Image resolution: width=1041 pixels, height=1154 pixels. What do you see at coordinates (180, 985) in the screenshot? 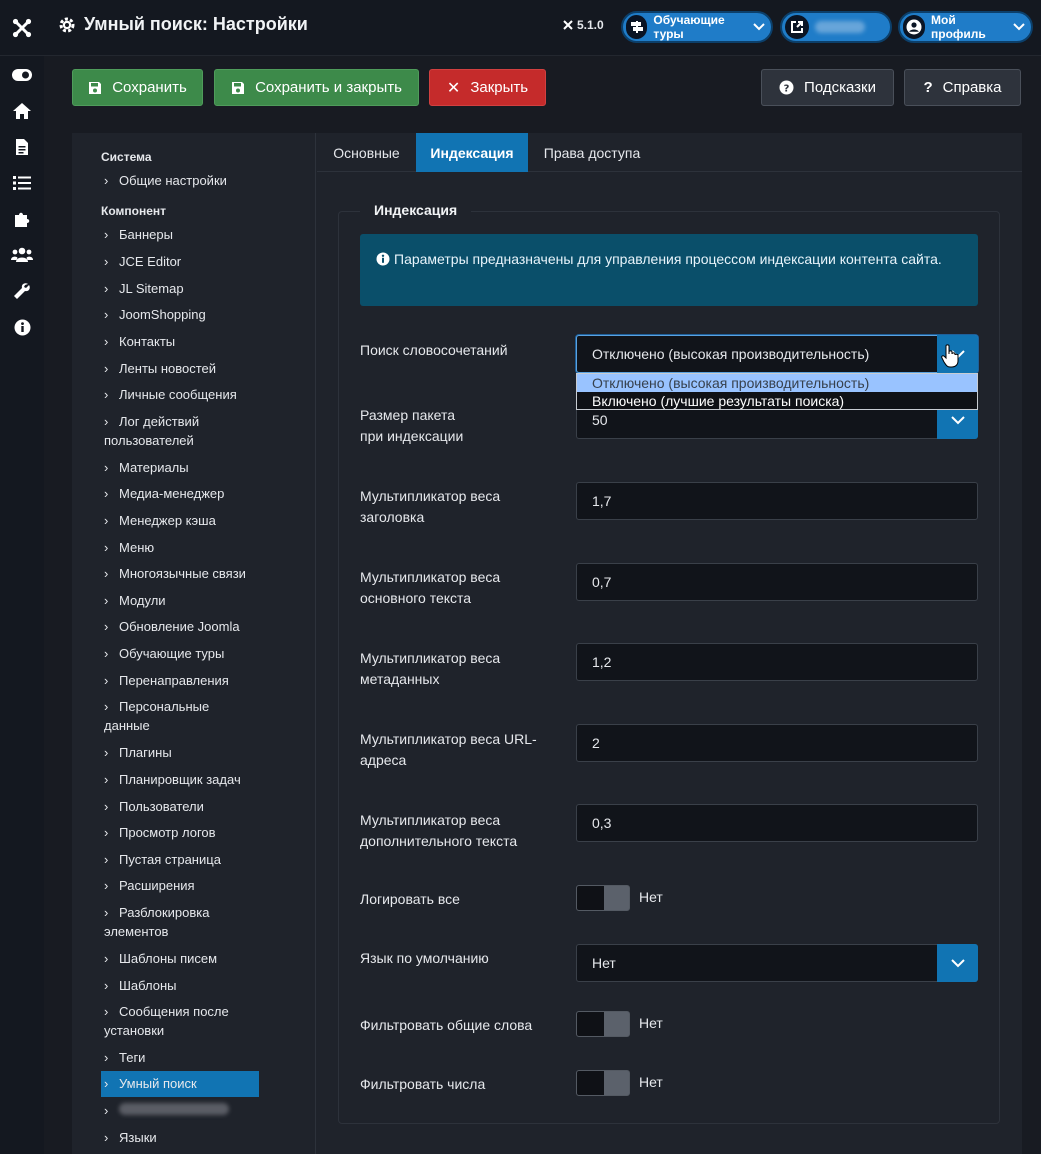
I see `sidebar-item: › Шаблоны` at bounding box center [180, 985].